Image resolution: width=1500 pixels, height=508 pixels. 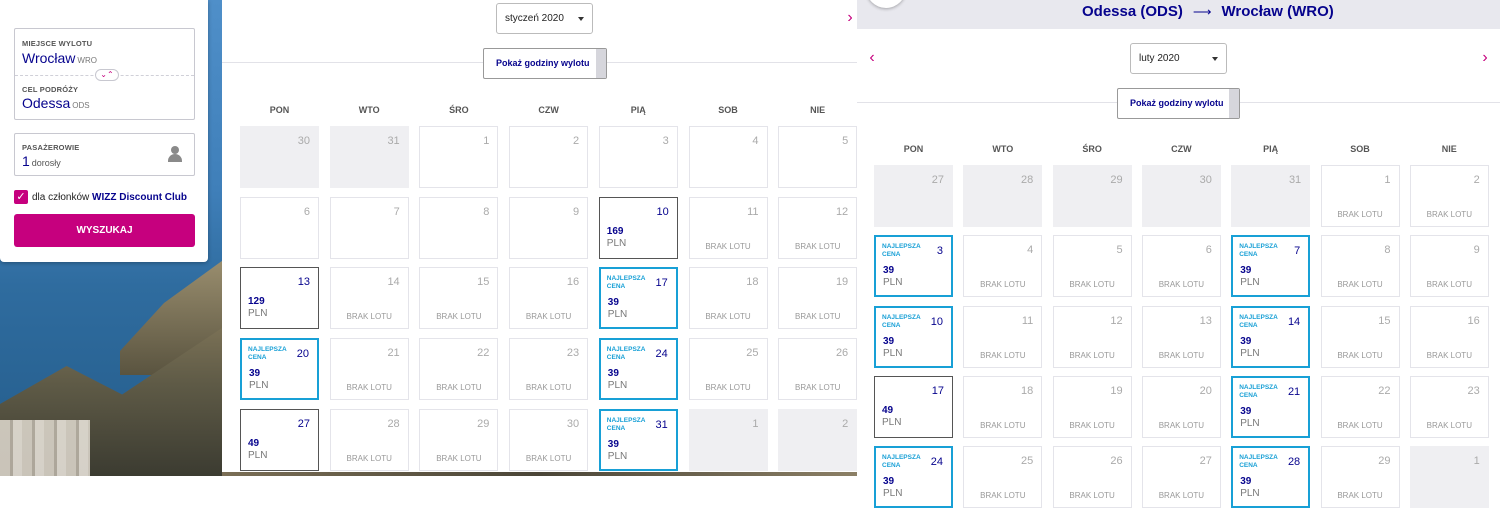 What do you see at coordinates (306, 211) in the screenshot?
I see `day-number: 6` at bounding box center [306, 211].